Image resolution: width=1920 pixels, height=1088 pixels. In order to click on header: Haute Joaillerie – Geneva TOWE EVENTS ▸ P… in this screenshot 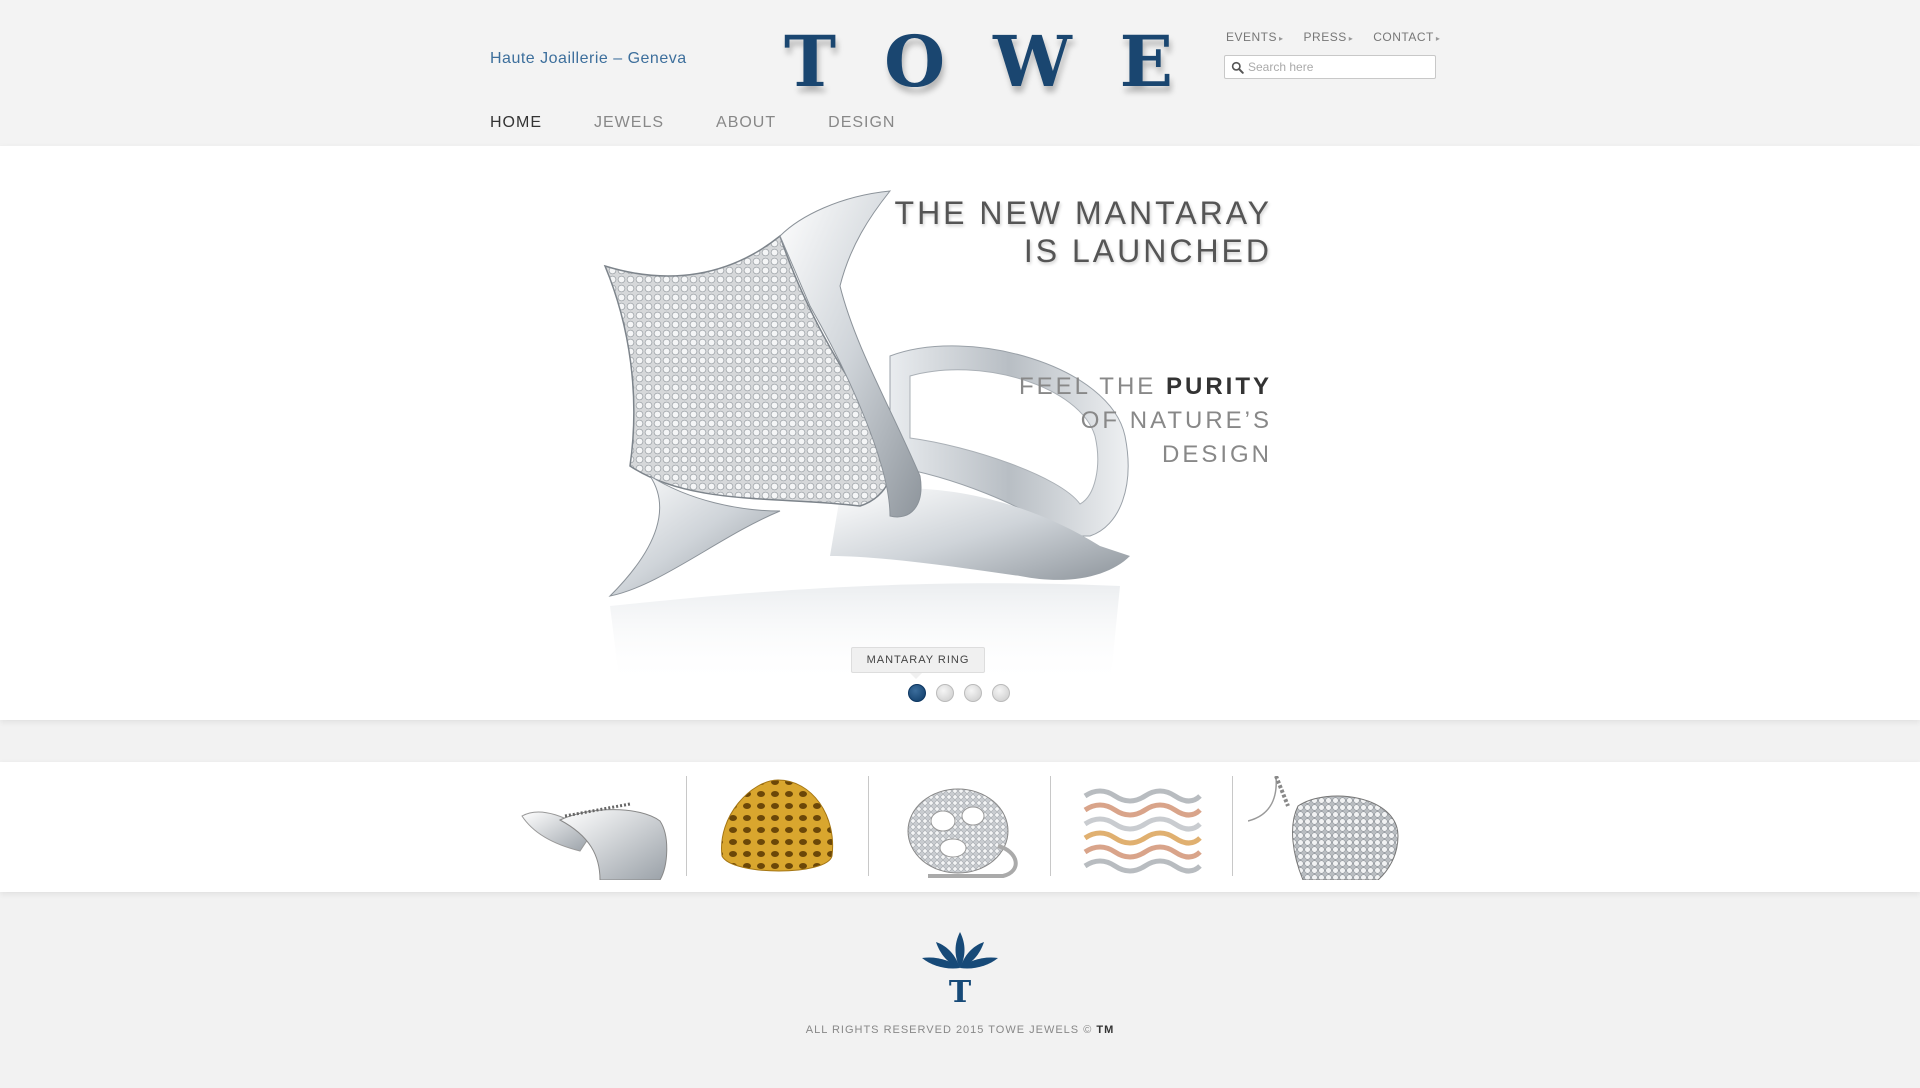, I will do `click(960, 73)`.